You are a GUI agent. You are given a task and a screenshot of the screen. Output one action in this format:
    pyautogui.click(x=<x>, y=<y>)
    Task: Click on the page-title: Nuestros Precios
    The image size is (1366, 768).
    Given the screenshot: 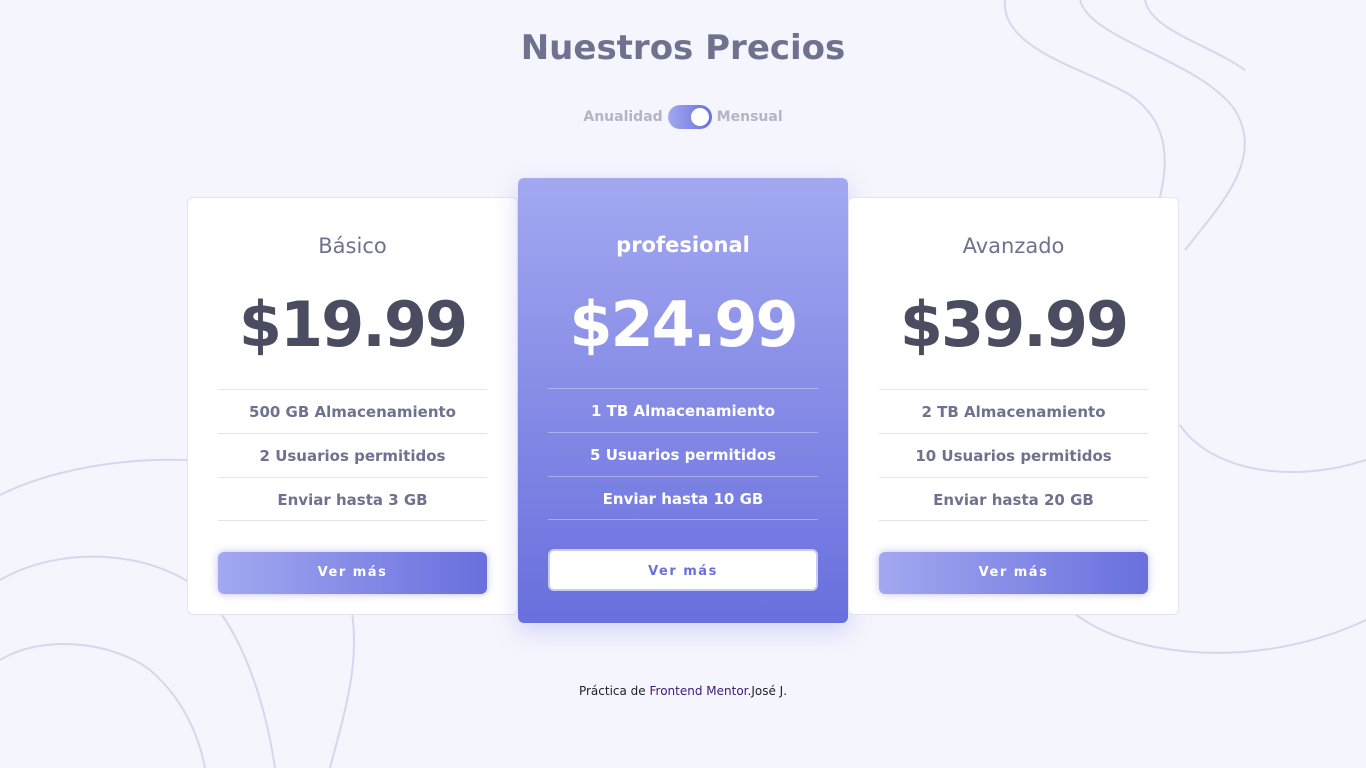 What is the action you would take?
    pyautogui.click(x=683, y=48)
    